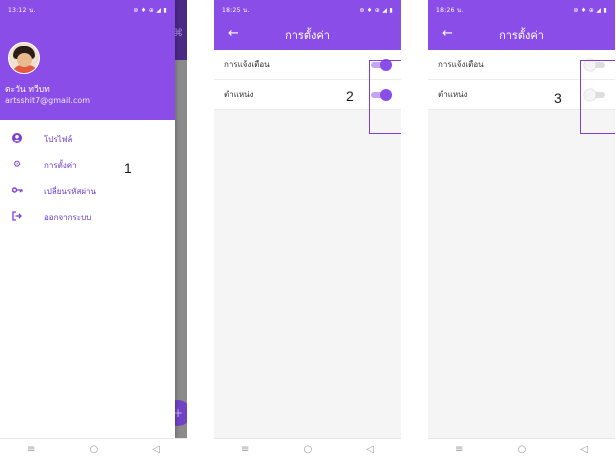 Image resolution: width=616 pixels, height=460 pixels. Describe the element at coordinates (128, 168) in the screenshot. I see `step-number: 1` at that location.